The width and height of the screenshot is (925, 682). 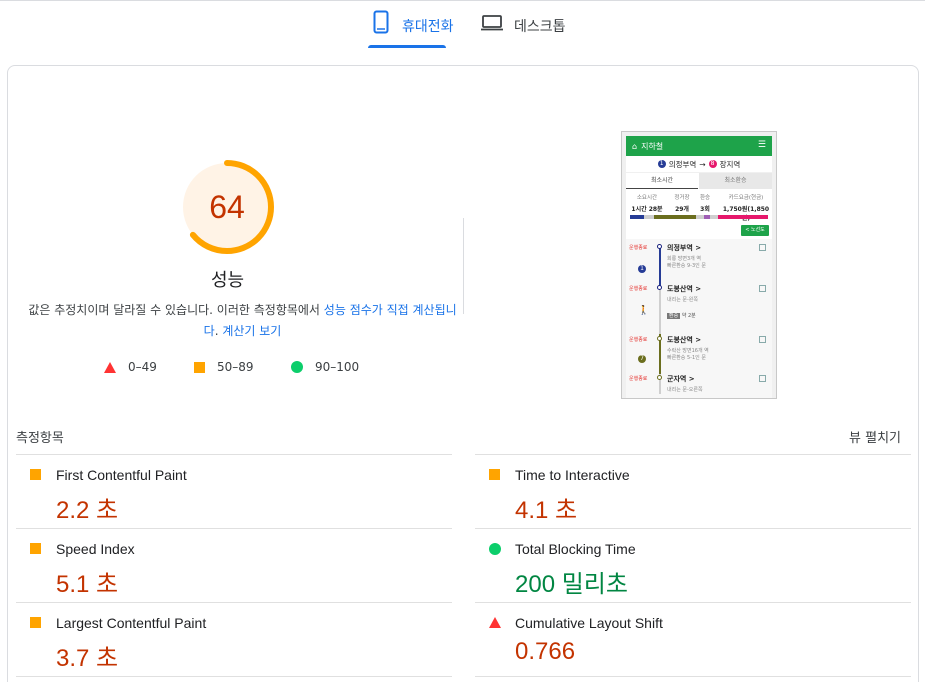 What do you see at coordinates (652, 146) in the screenshot?
I see `app-header-title: 지하철` at bounding box center [652, 146].